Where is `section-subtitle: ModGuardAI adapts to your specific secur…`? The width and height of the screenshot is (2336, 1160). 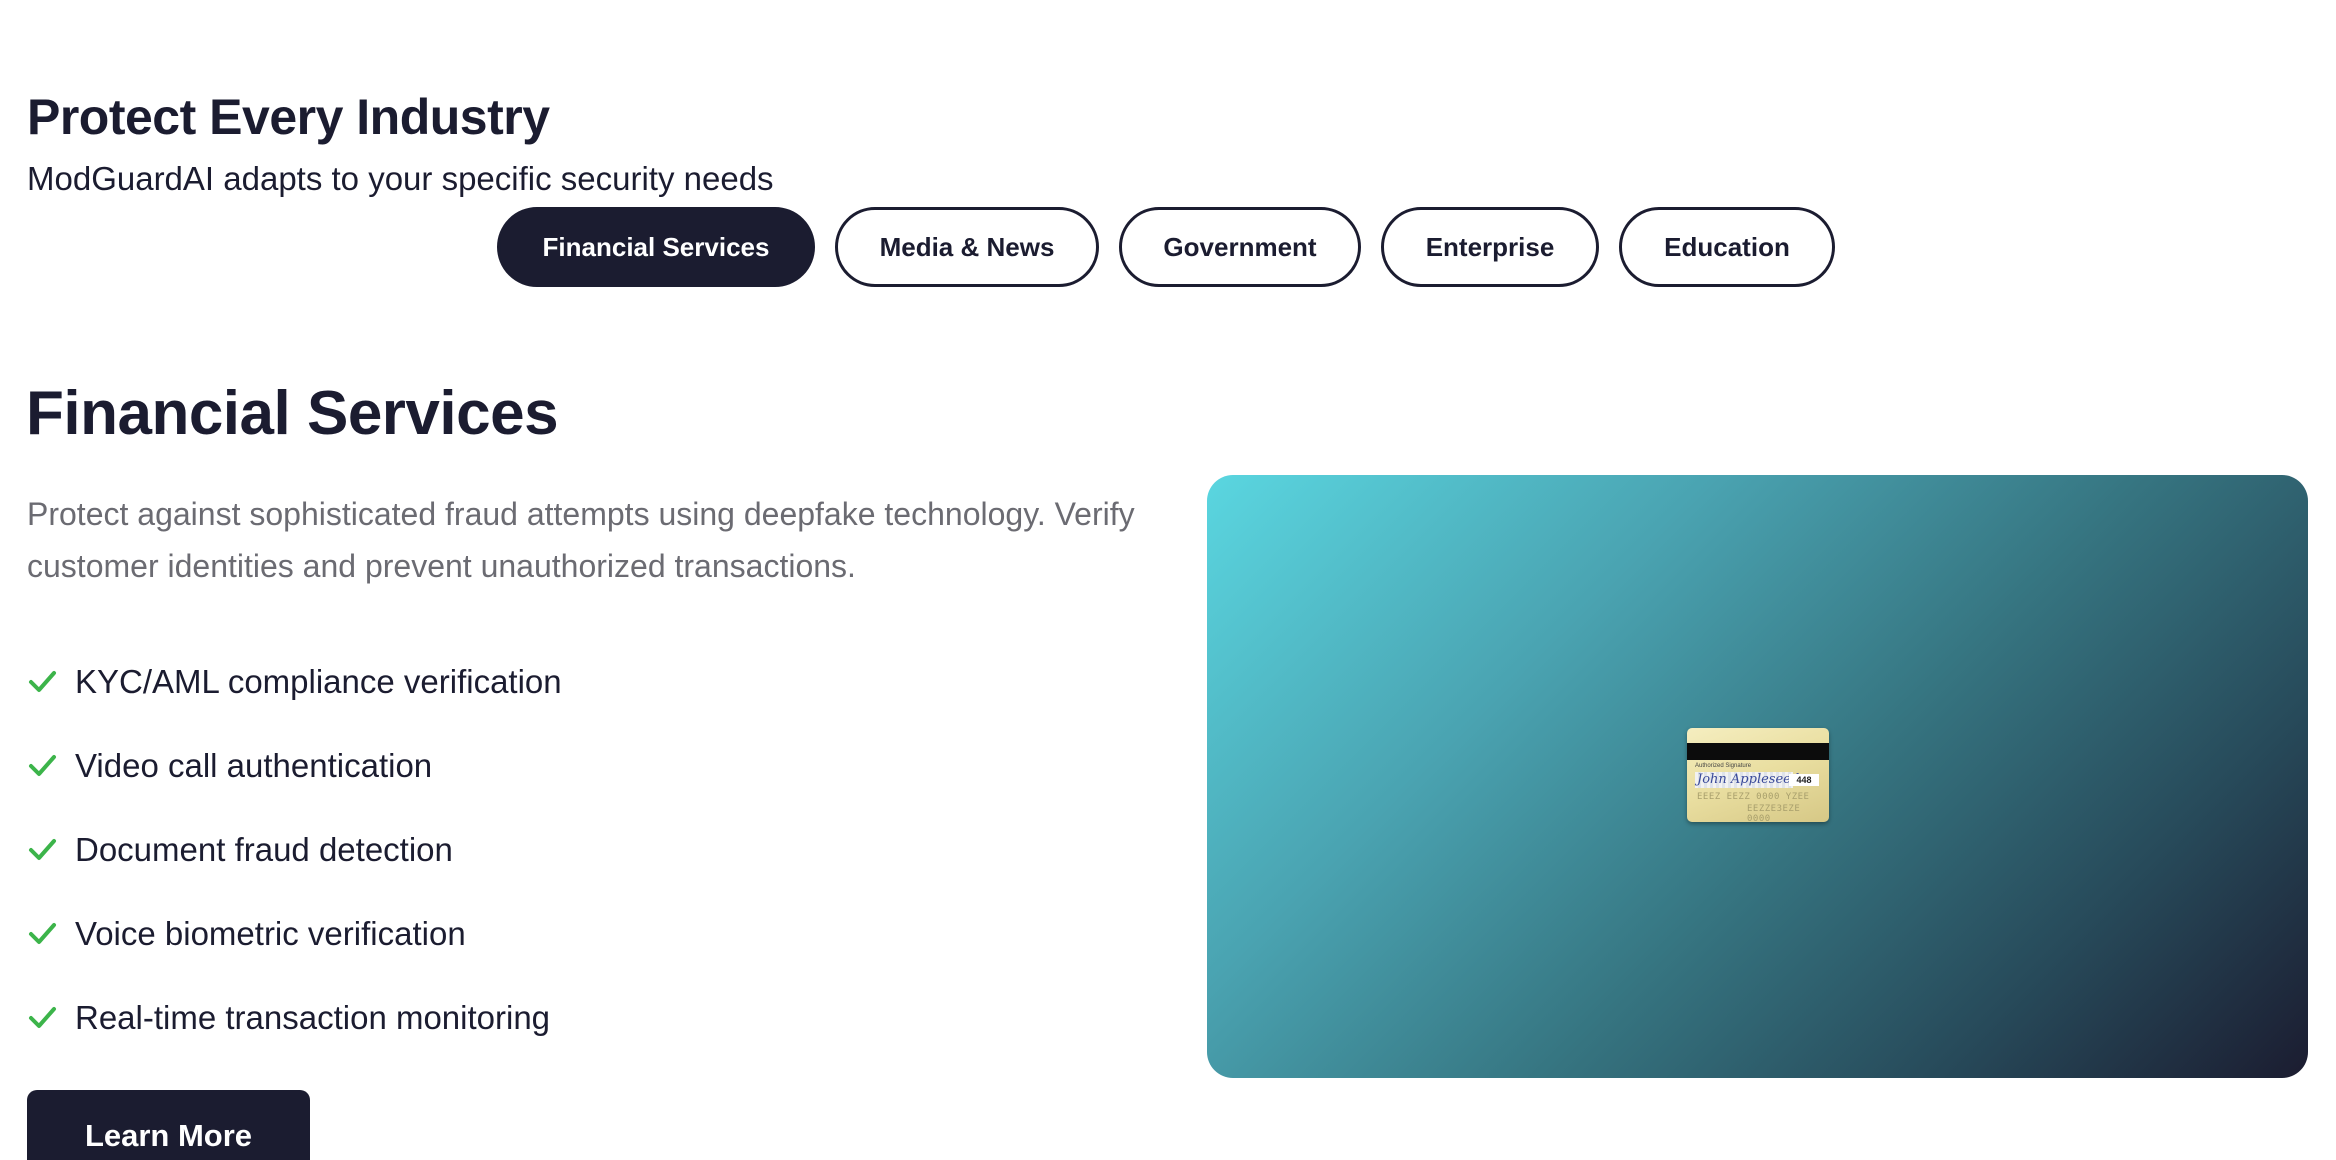
section-subtitle: ModGuardAI adapts to your specific secur… is located at coordinates (400, 178).